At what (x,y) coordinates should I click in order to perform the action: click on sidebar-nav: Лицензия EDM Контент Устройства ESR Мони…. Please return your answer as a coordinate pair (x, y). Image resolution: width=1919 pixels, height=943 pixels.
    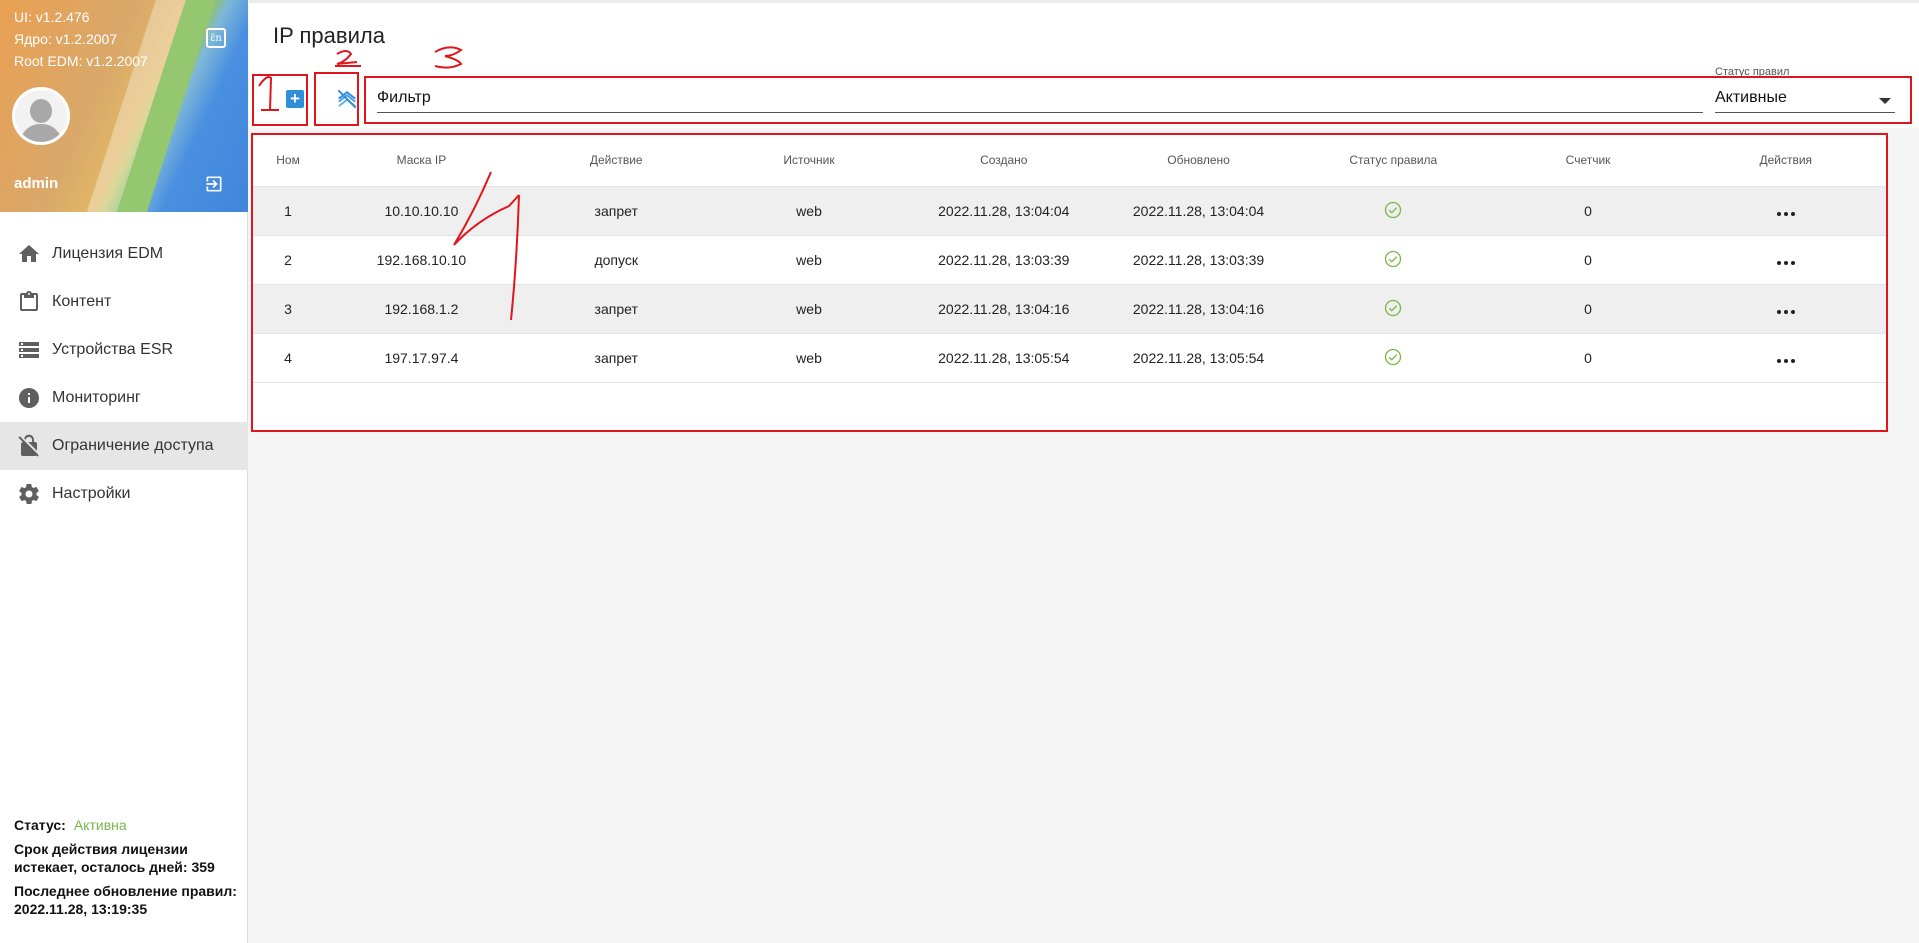
    Looking at the image, I should click on (124, 374).